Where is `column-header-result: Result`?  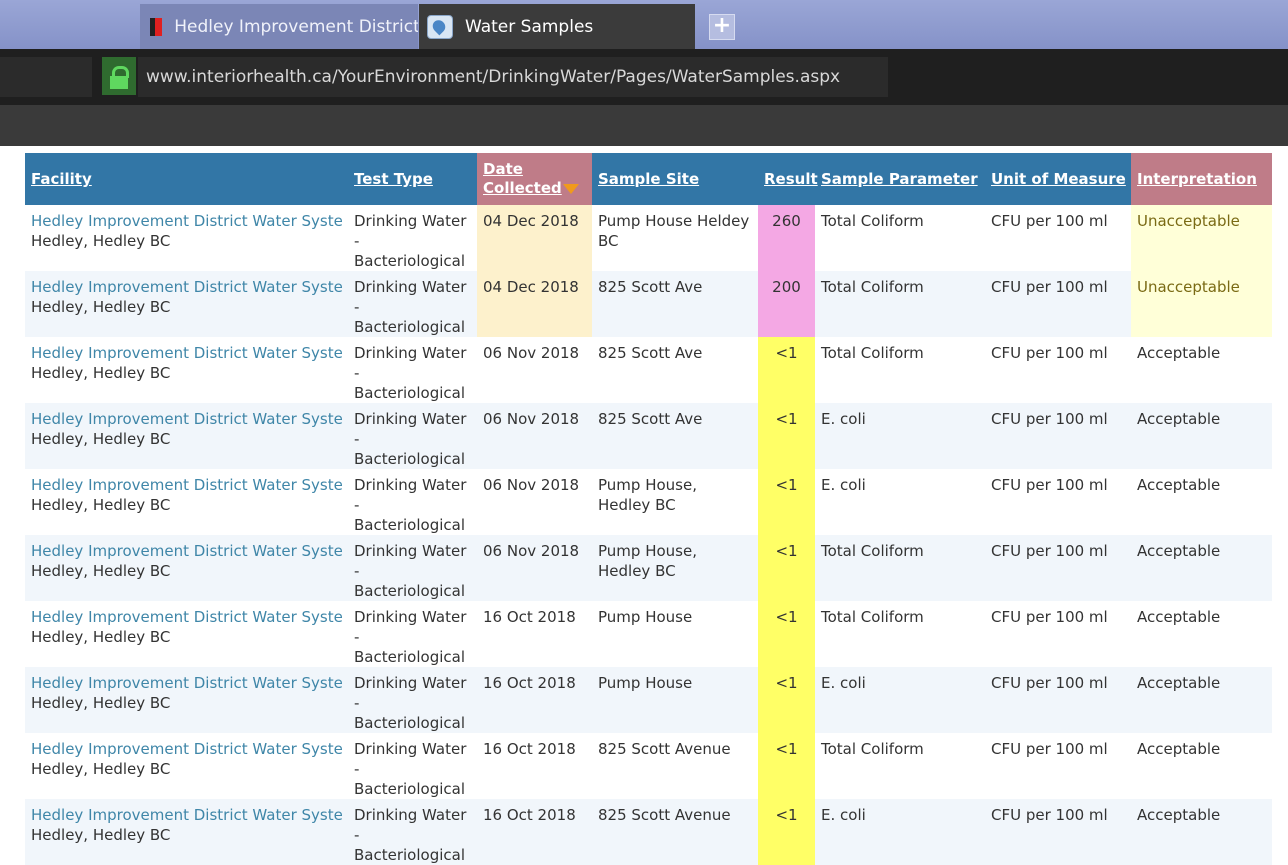
column-header-result: Result is located at coordinates (788, 179).